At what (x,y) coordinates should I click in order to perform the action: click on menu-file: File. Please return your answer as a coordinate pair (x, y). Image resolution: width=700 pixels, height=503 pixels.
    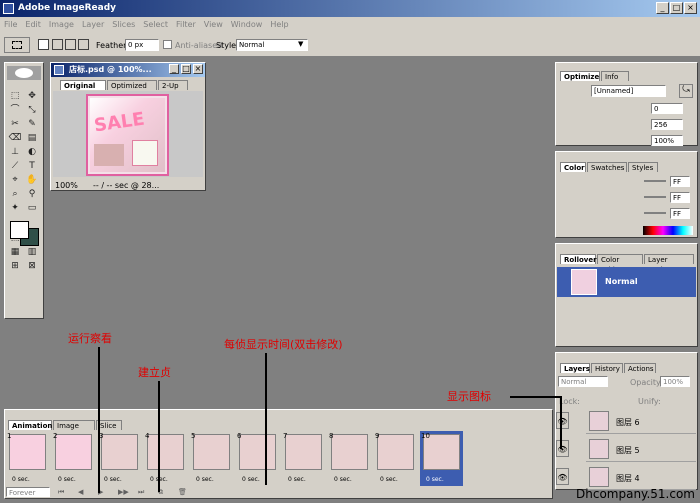
    Looking at the image, I should click on (10, 25).